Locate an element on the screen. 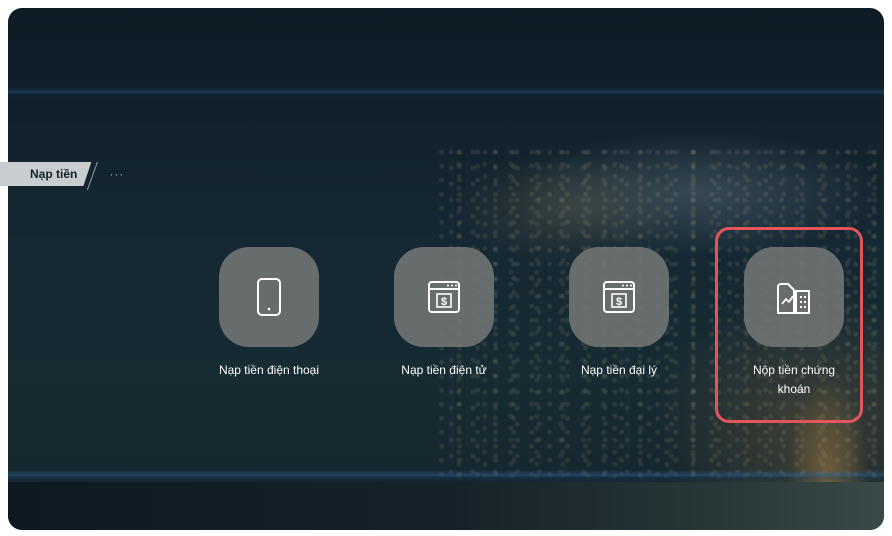 Image resolution: width=892 pixels, height=536 pixels. breadcrumb: Nạp tiền ··· is located at coordinates (62, 174).